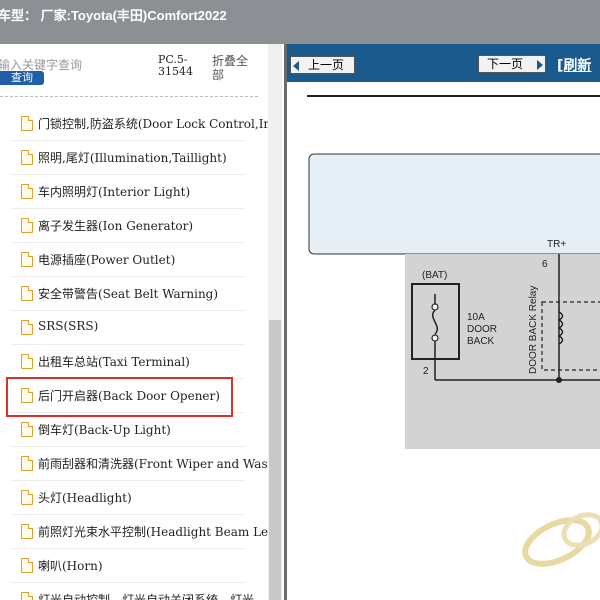  Describe the element at coordinates (481, 341) in the screenshot. I see `label-fuse-back: BACK` at that location.